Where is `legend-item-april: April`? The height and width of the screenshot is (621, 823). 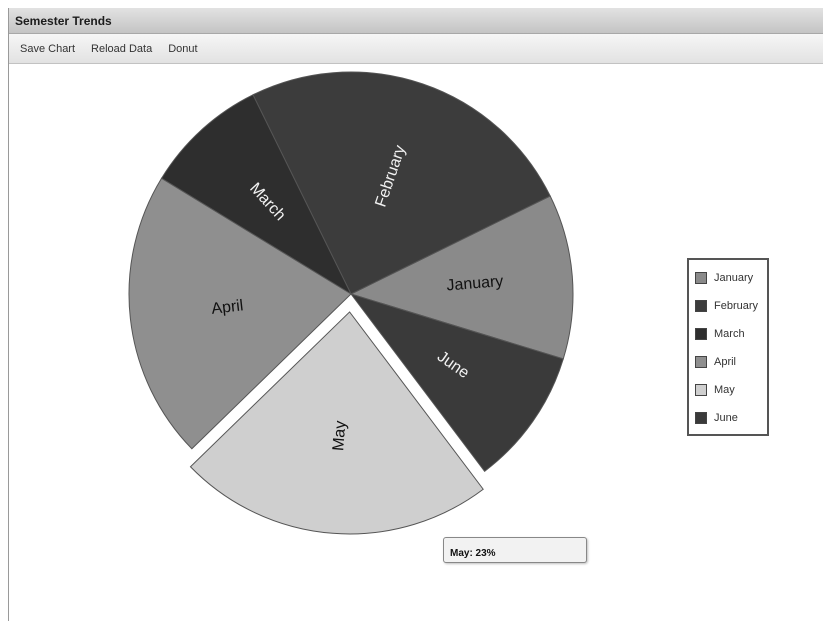 legend-item-april: April is located at coordinates (728, 362).